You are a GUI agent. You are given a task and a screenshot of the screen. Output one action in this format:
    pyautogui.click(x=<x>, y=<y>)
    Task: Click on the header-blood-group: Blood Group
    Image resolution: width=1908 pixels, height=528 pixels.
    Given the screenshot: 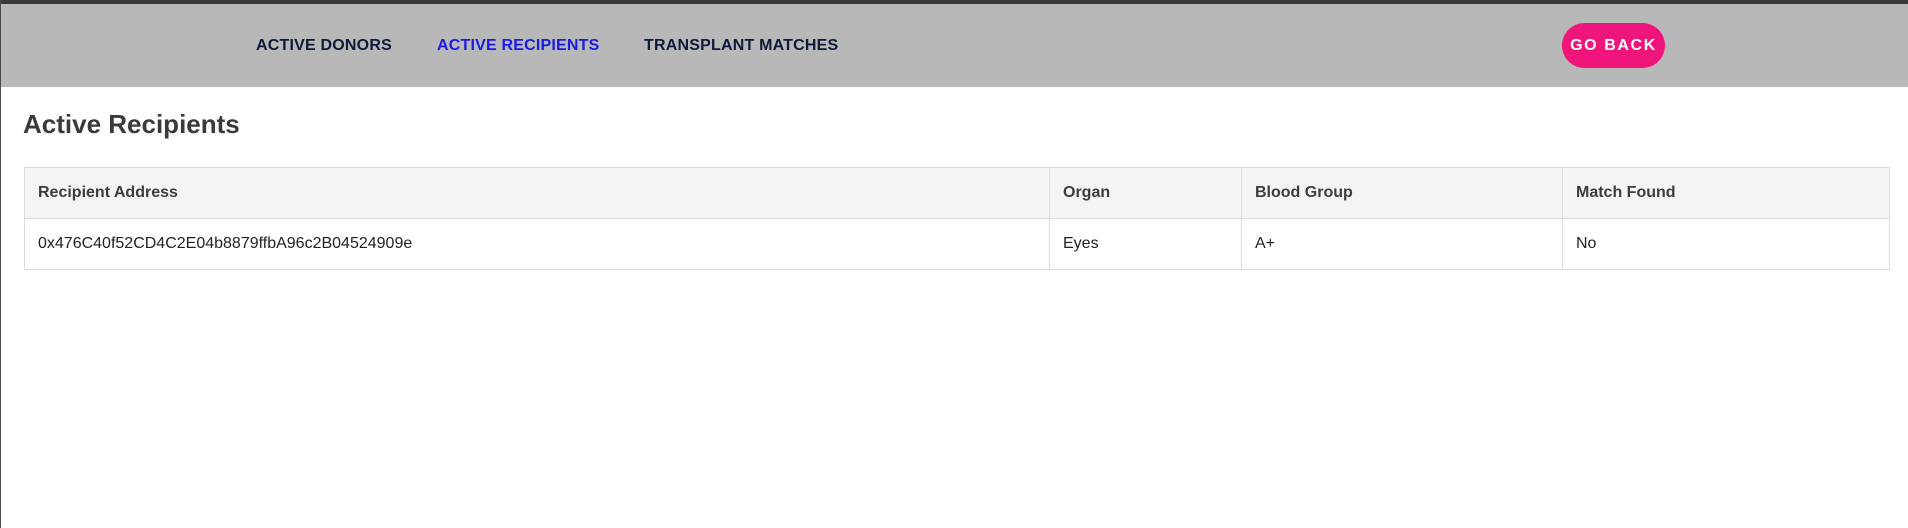 What is the action you would take?
    pyautogui.click(x=1402, y=193)
    